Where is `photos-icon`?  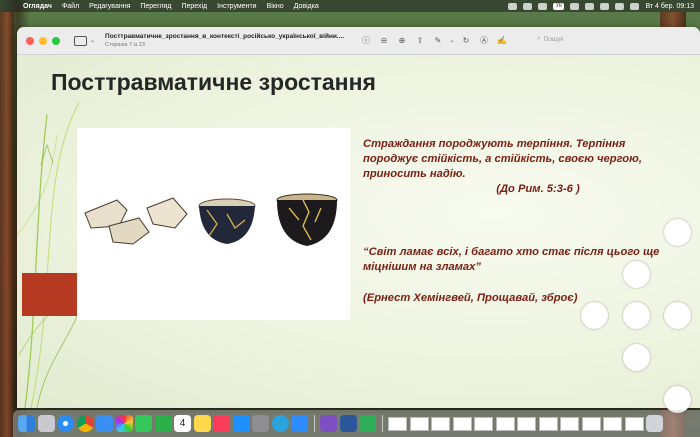
photos-icon is located at coordinates (124, 423).